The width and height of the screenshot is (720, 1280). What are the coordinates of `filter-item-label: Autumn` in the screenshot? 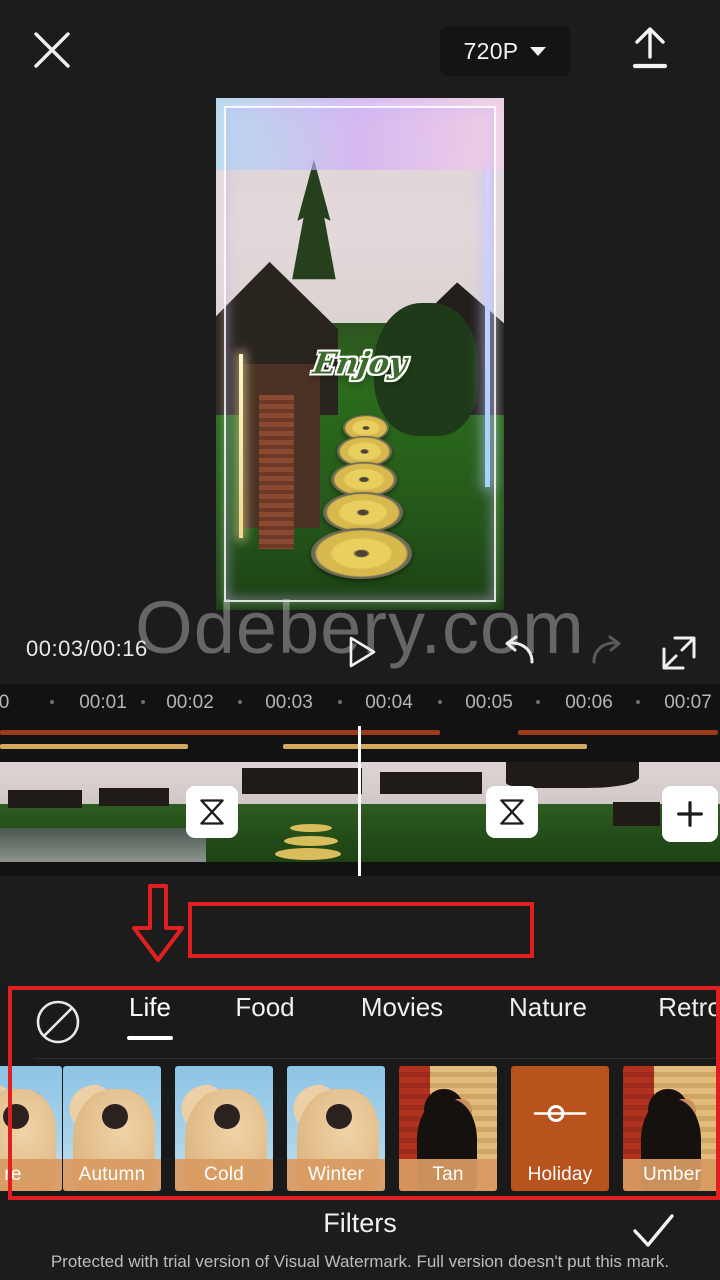 It's located at (112, 1175).